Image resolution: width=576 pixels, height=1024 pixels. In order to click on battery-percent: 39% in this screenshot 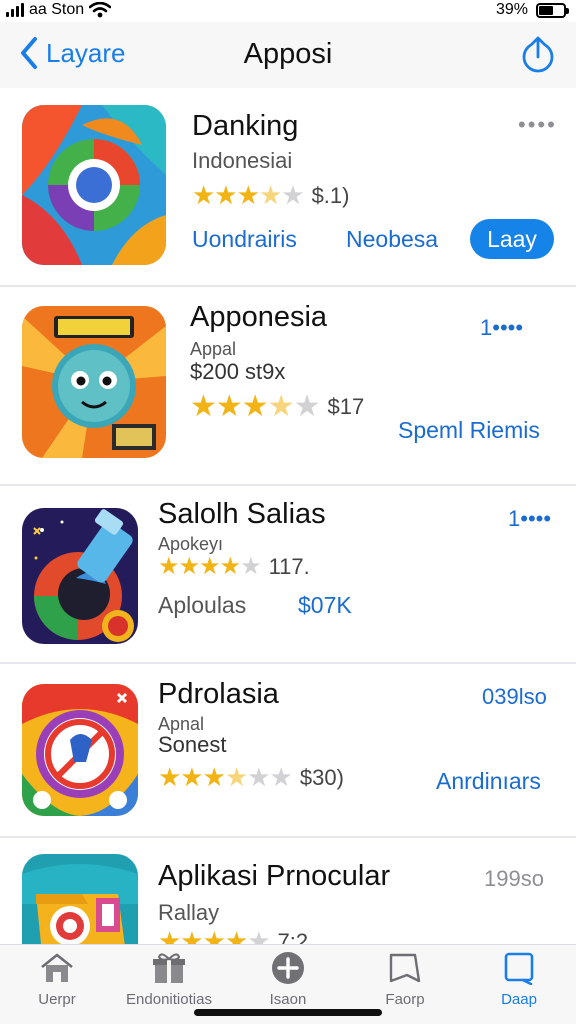, I will do `click(511, 9)`.